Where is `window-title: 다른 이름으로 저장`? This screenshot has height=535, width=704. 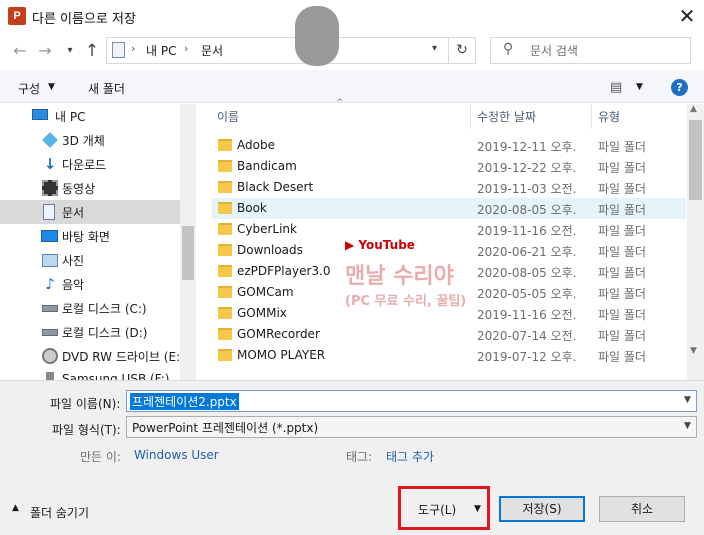
window-title: 다른 이름으로 저장 is located at coordinates (84, 19).